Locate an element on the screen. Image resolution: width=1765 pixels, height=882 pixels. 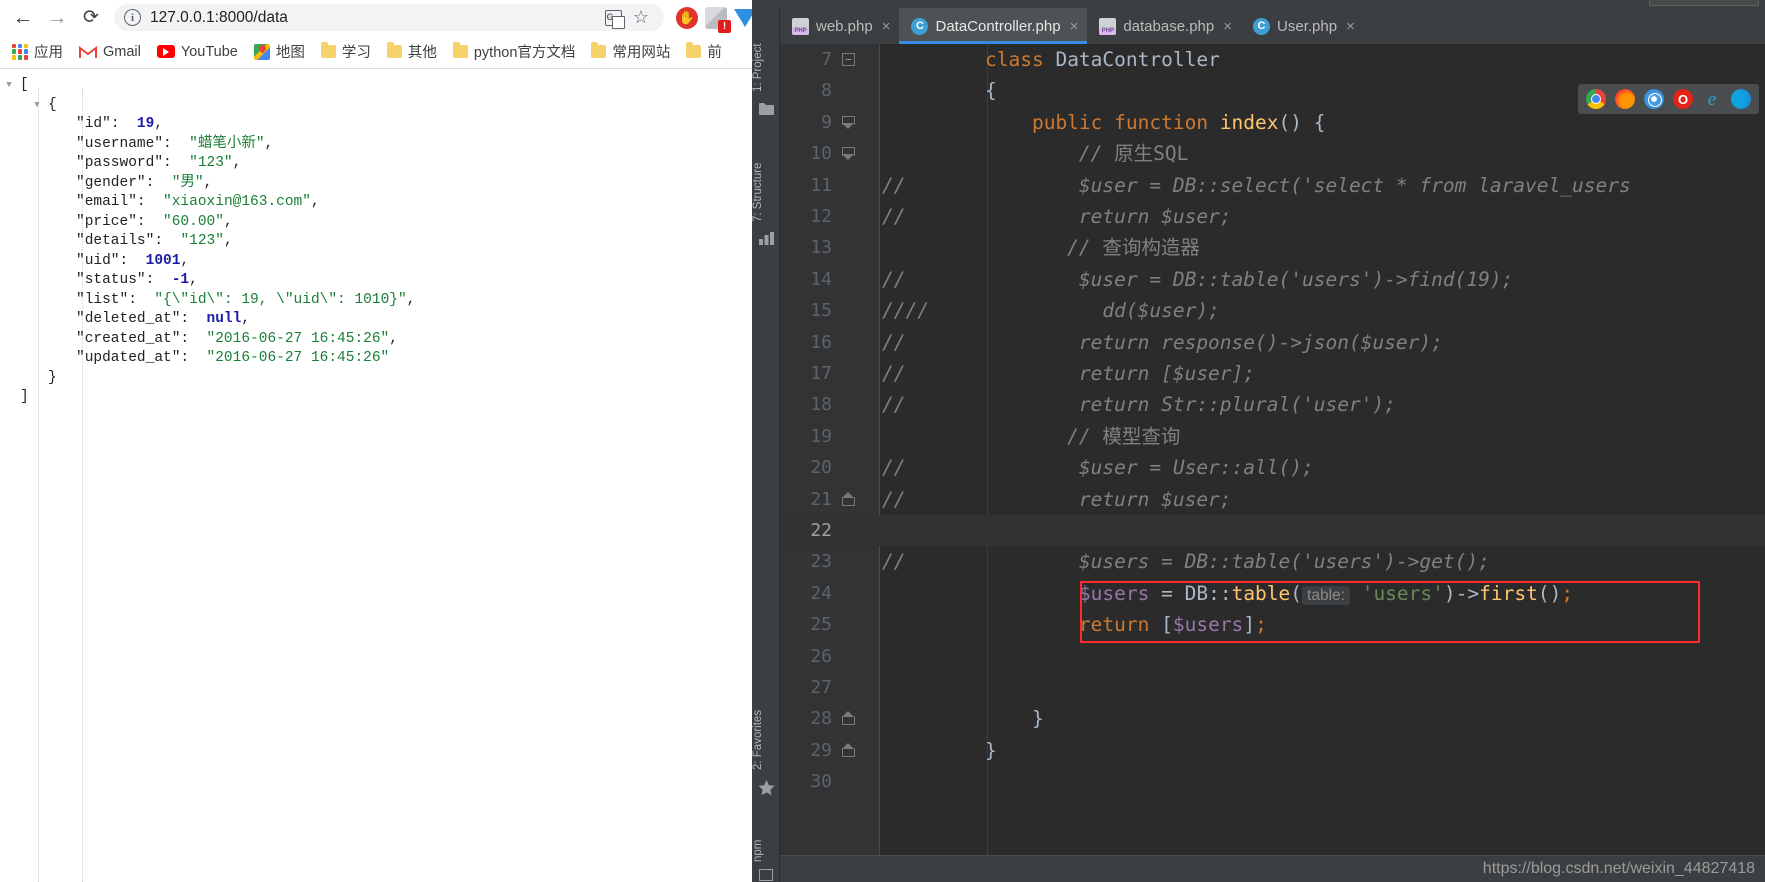
code-line-row: 18 // return Str::plural('user'); is located at coordinates (1272, 404).